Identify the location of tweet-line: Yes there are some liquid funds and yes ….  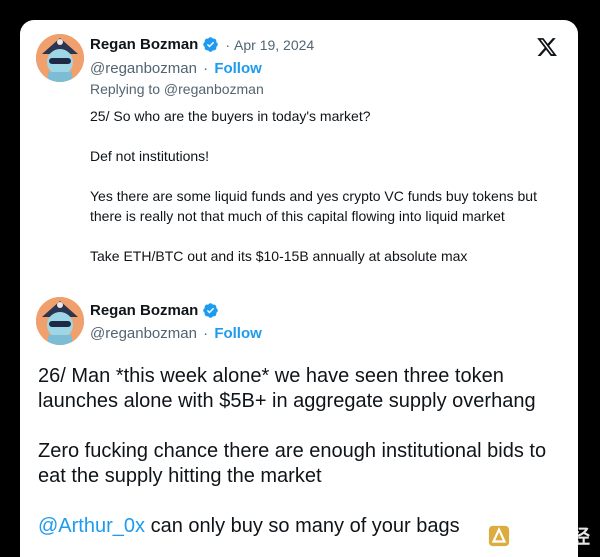
(313, 206).